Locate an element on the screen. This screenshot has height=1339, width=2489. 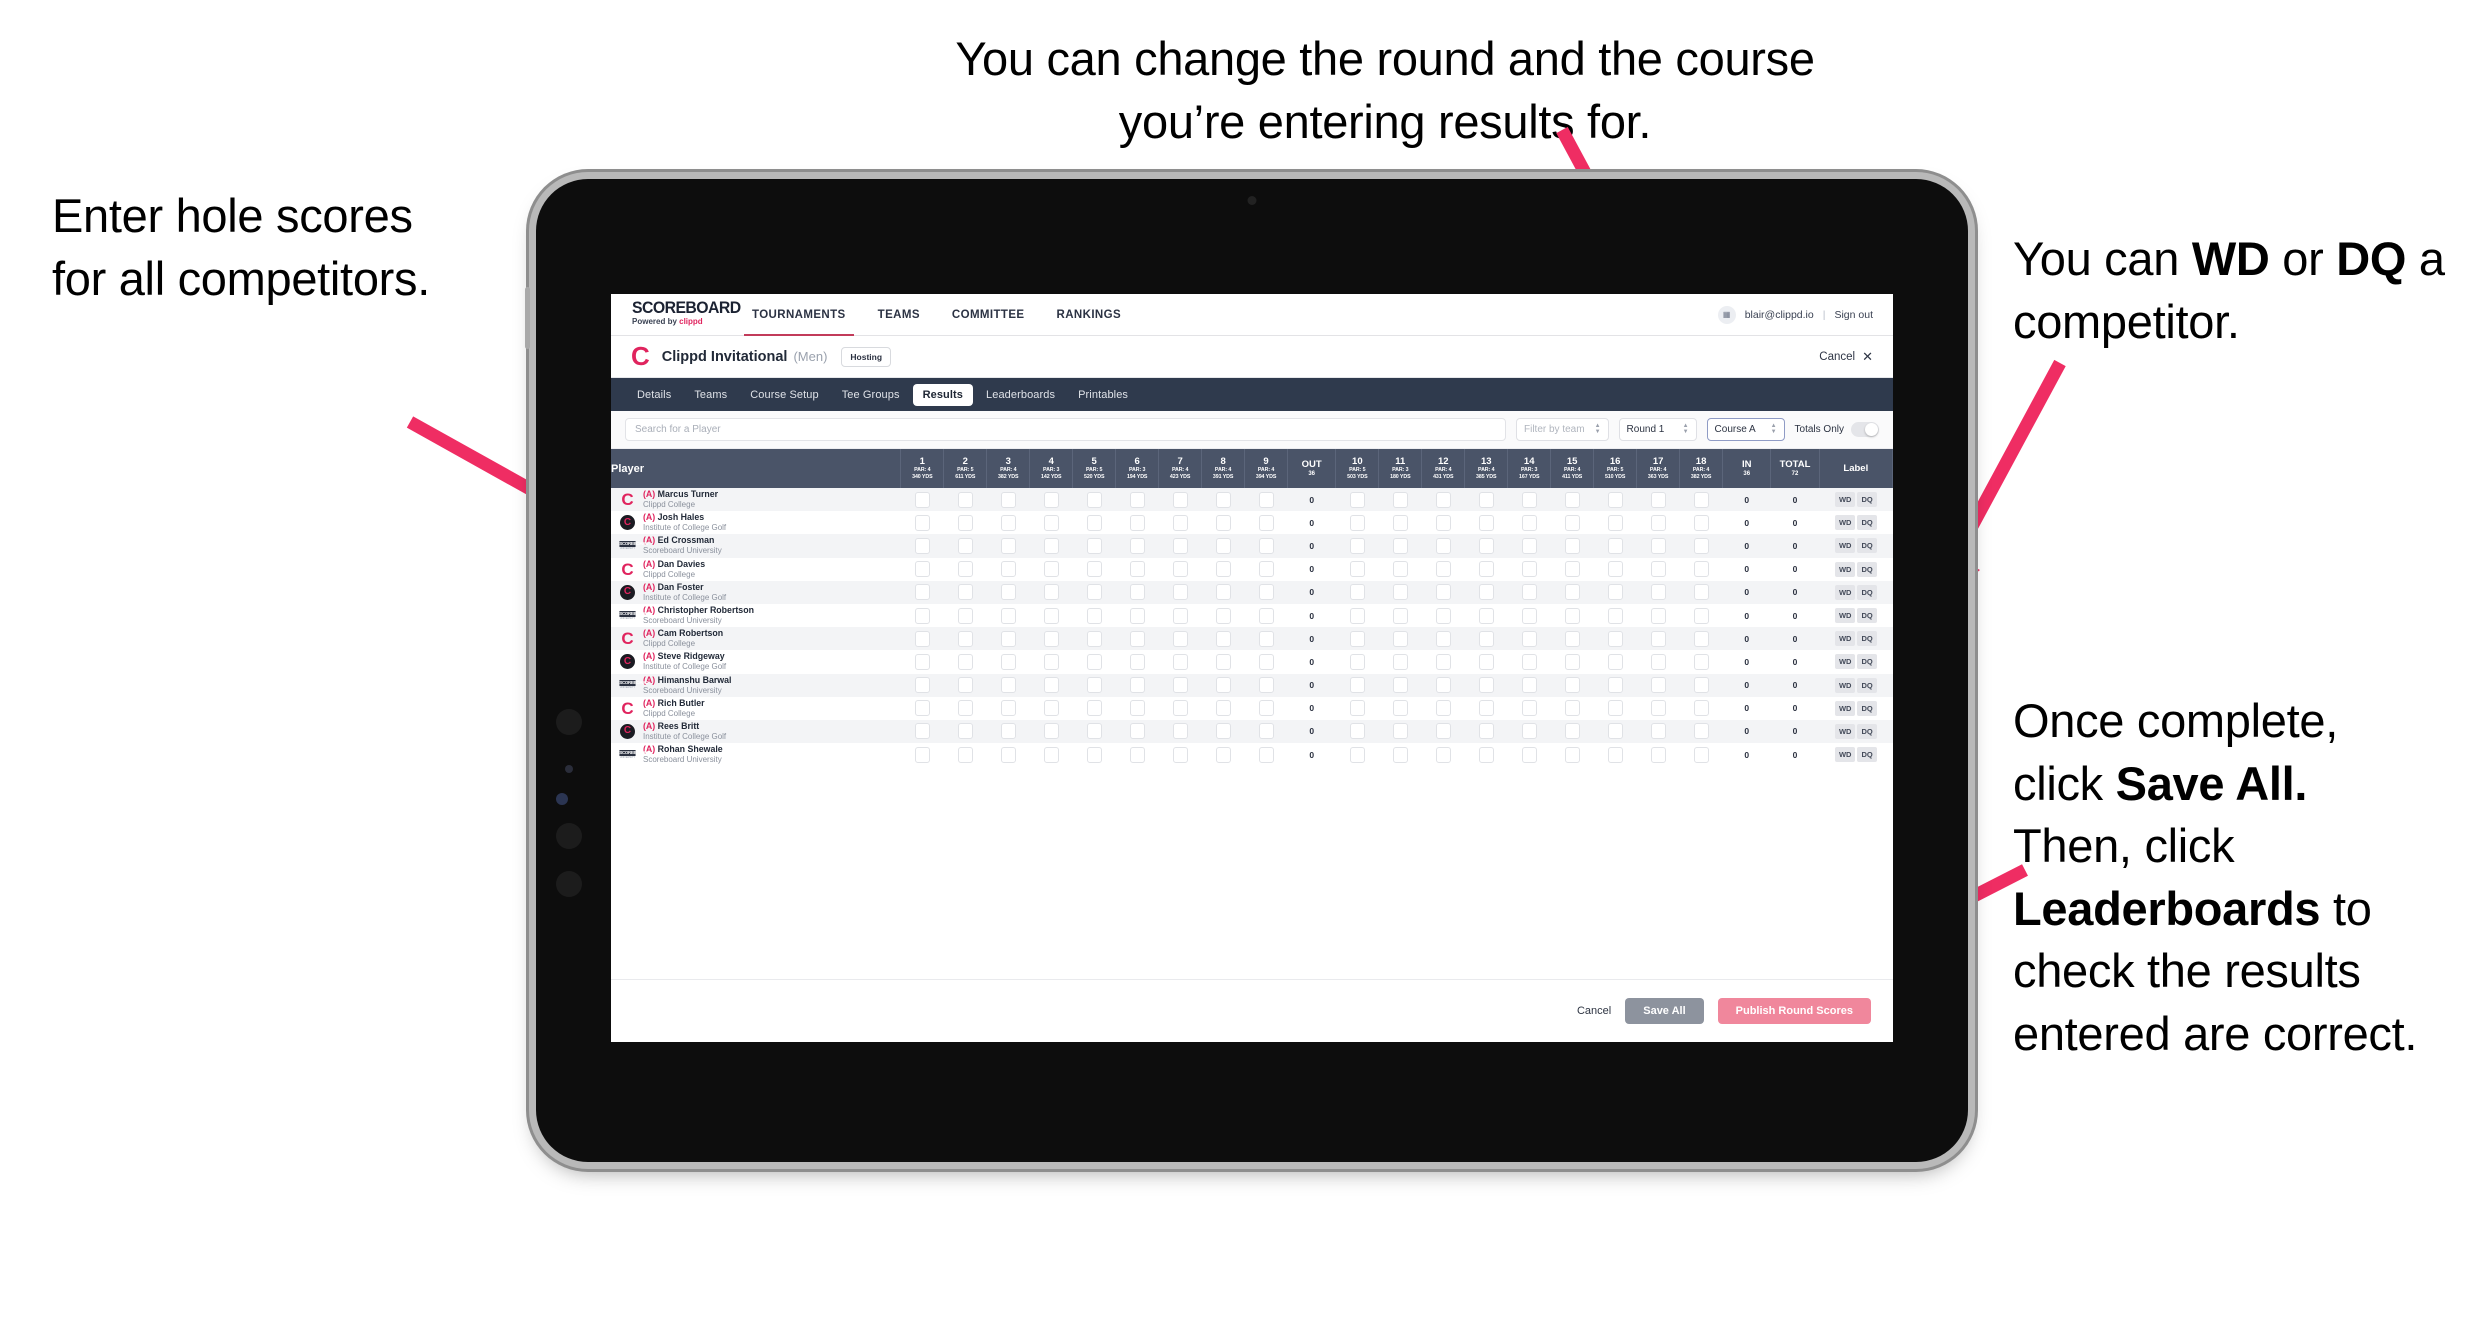
totals-only-toggle is located at coordinates (1865, 429).